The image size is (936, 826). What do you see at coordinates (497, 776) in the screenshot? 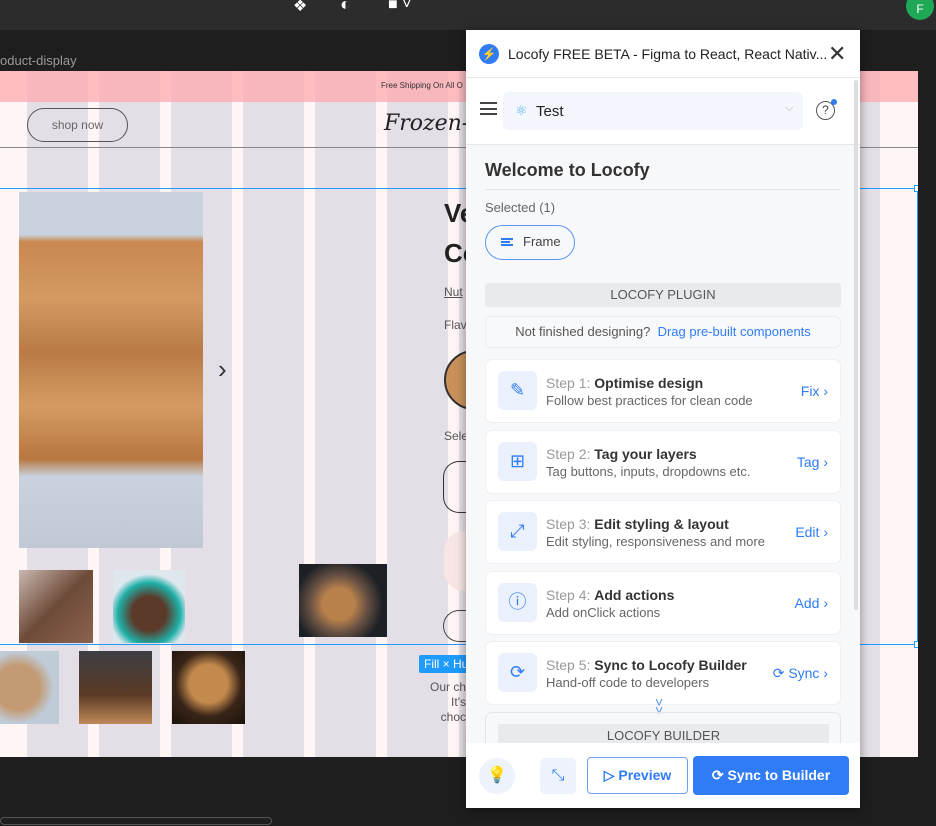
I see `lightbulb-icon: 💡` at bounding box center [497, 776].